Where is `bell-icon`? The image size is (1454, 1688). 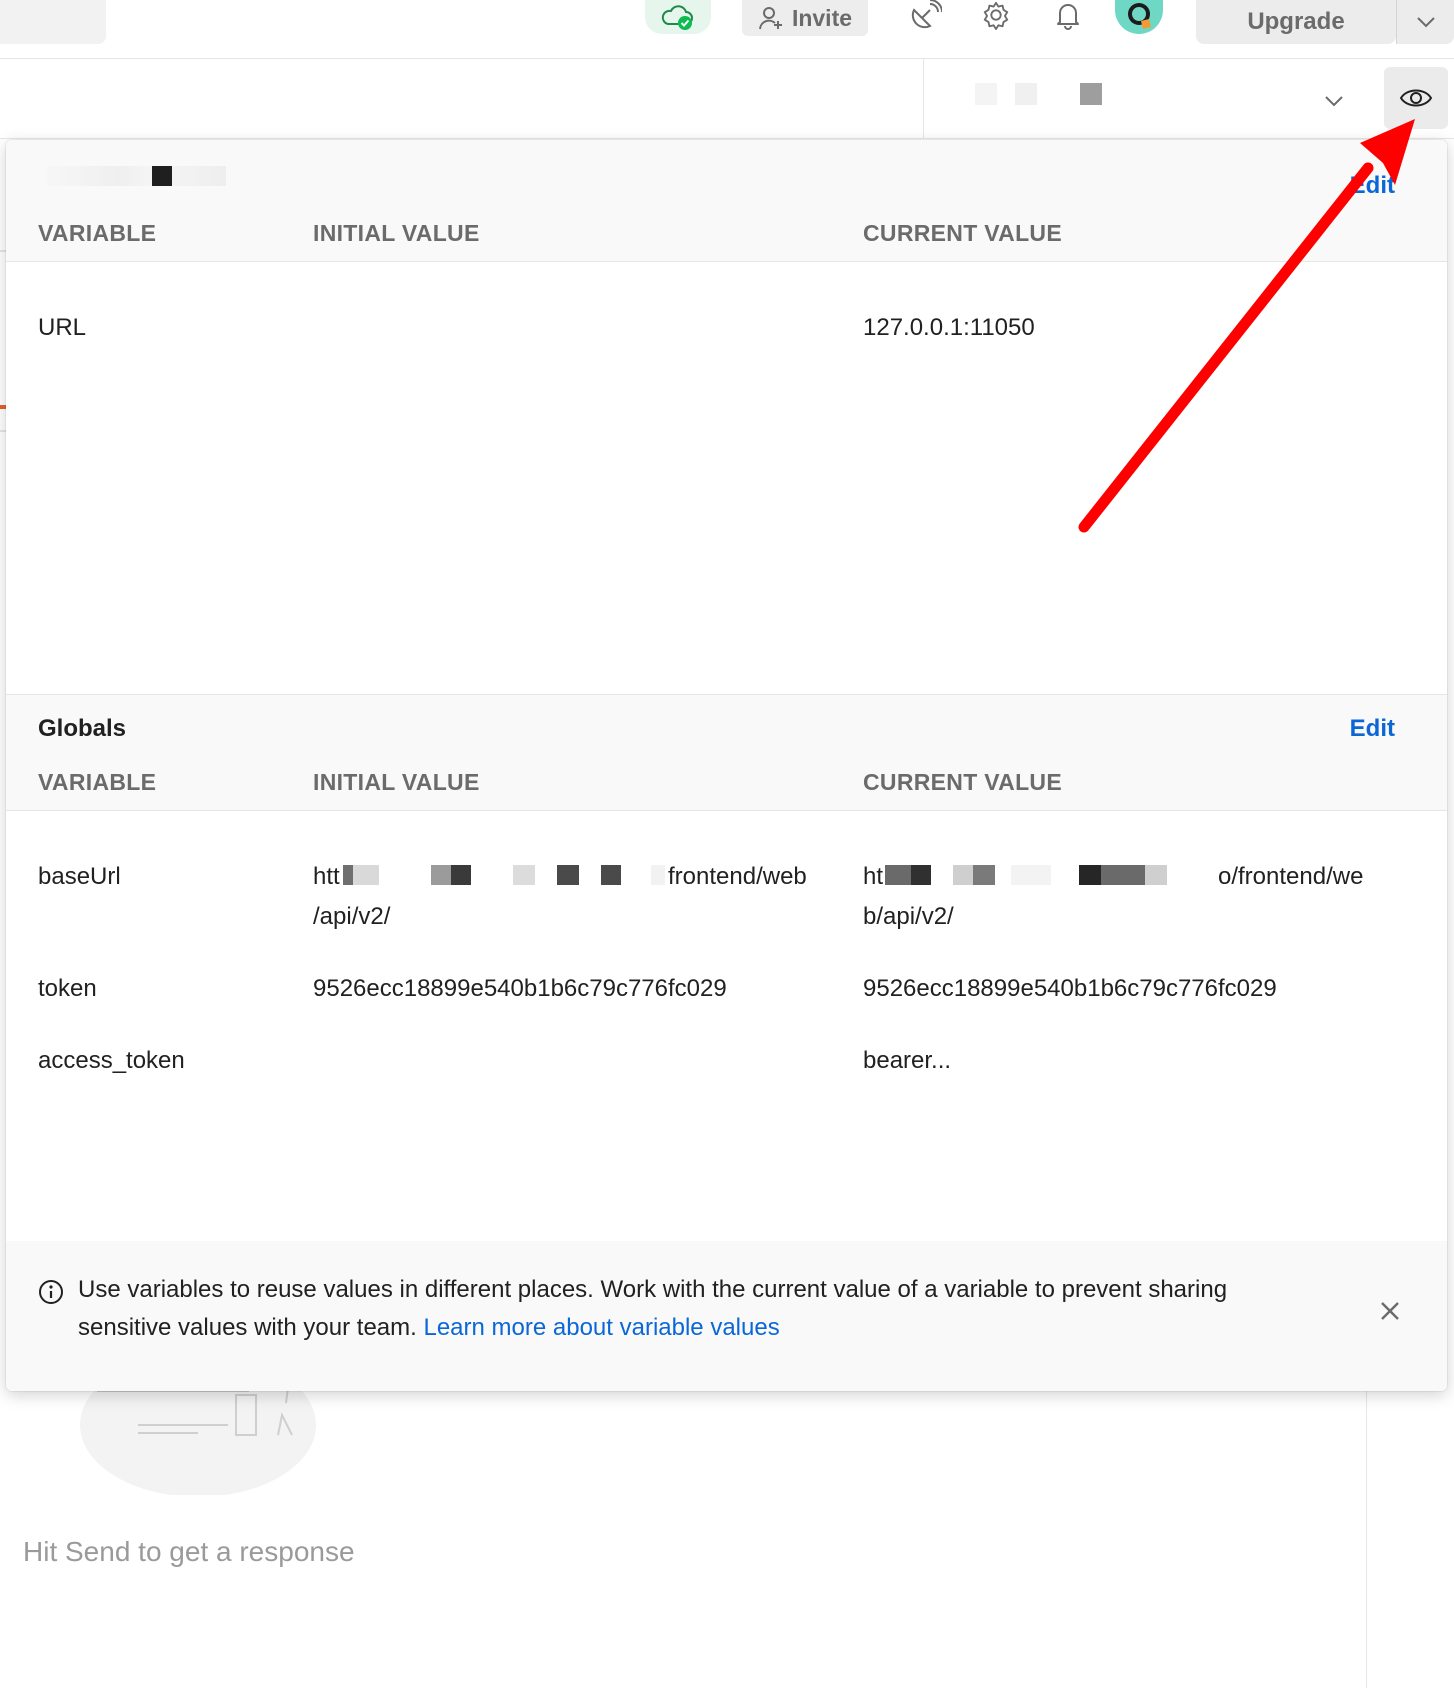
bell-icon is located at coordinates (1068, 17).